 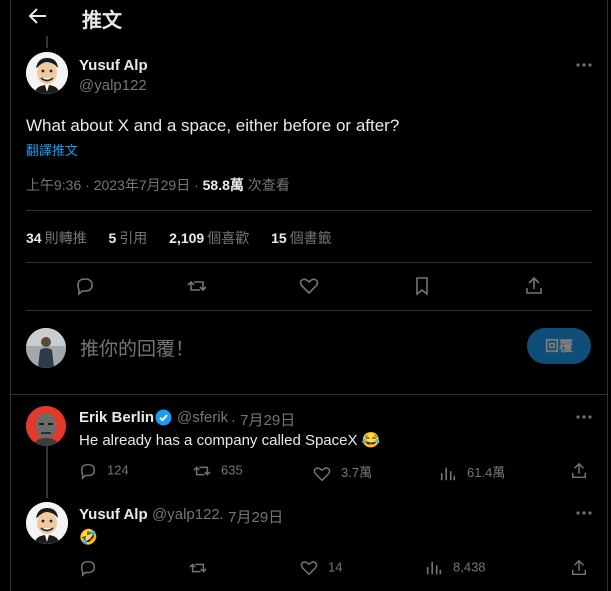 What do you see at coordinates (202, 417) in the screenshot?
I see `author-handle: @sferik` at bounding box center [202, 417].